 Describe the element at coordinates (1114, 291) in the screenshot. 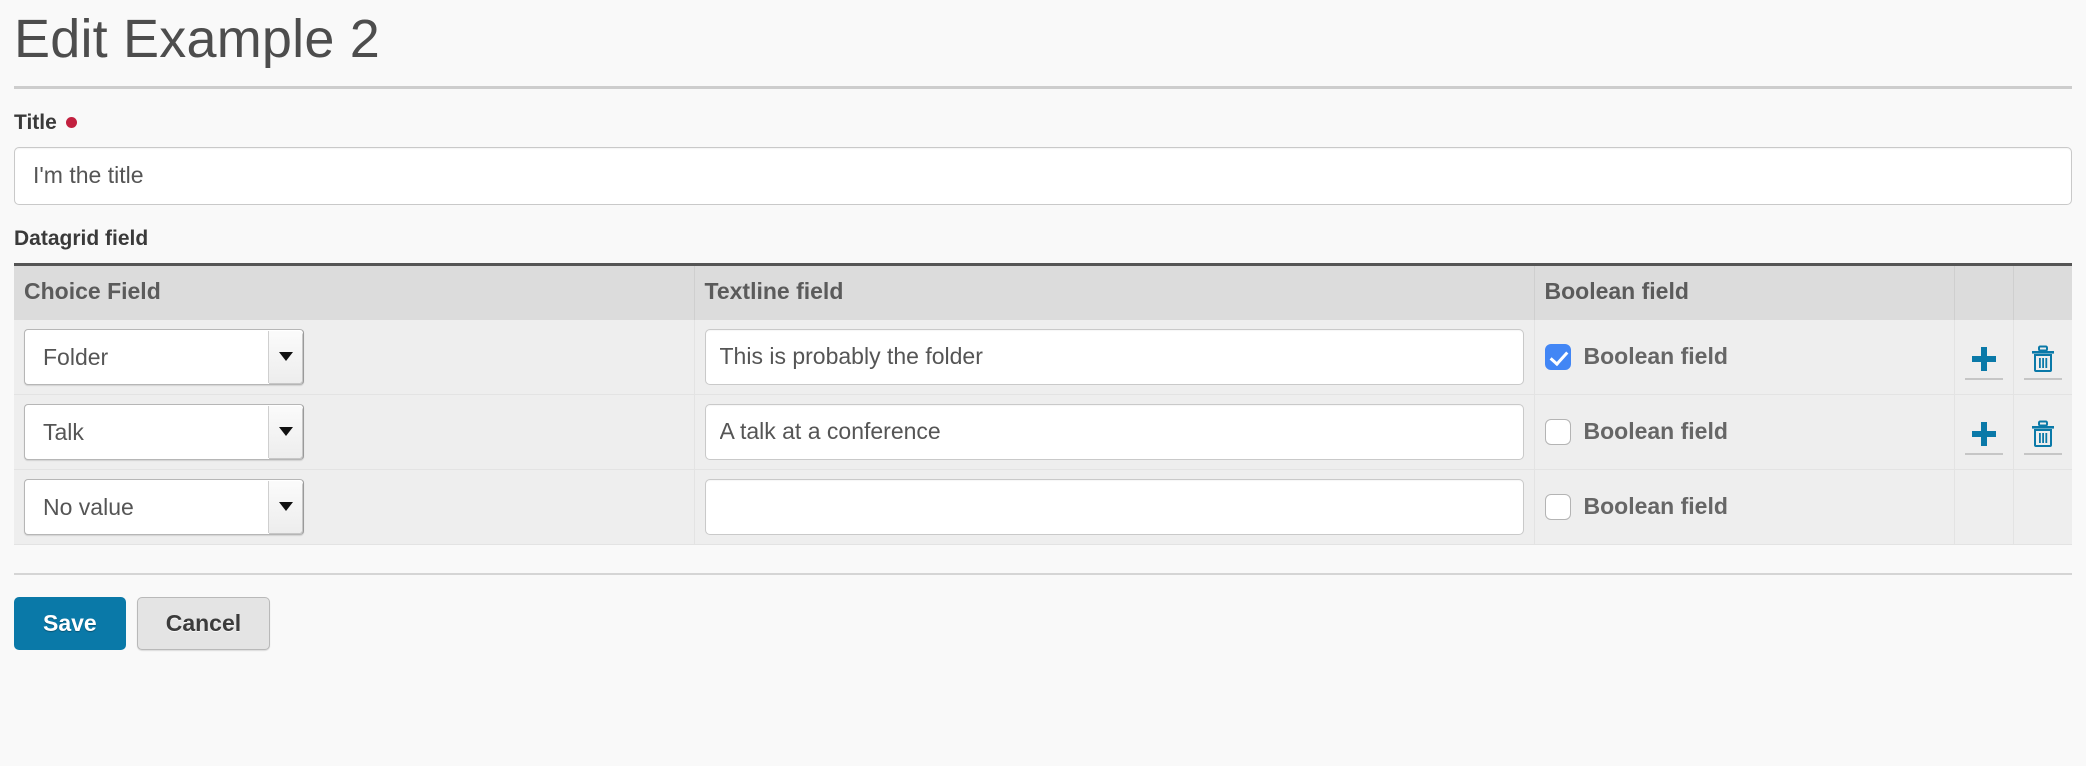

I see `column-header-textline: Textline field` at that location.